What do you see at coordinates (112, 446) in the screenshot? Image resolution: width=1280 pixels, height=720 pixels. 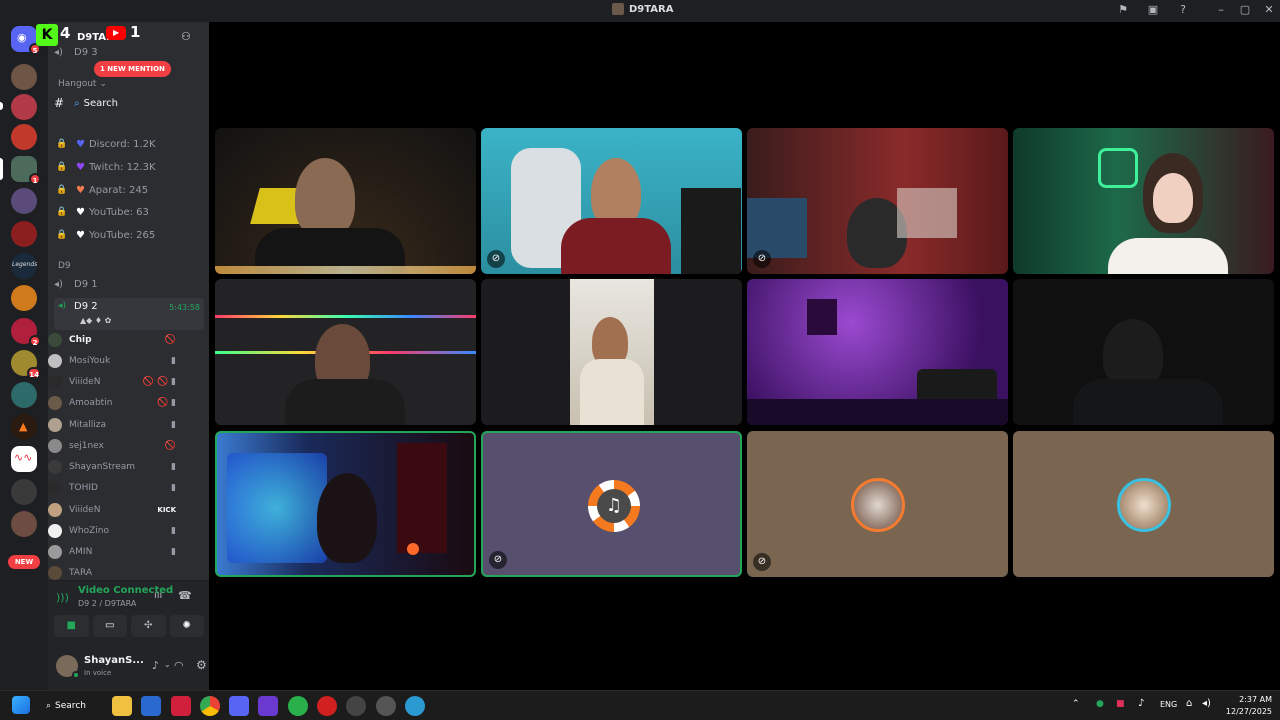 I see `voice-user-row: sej1nex 🚫` at bounding box center [112, 446].